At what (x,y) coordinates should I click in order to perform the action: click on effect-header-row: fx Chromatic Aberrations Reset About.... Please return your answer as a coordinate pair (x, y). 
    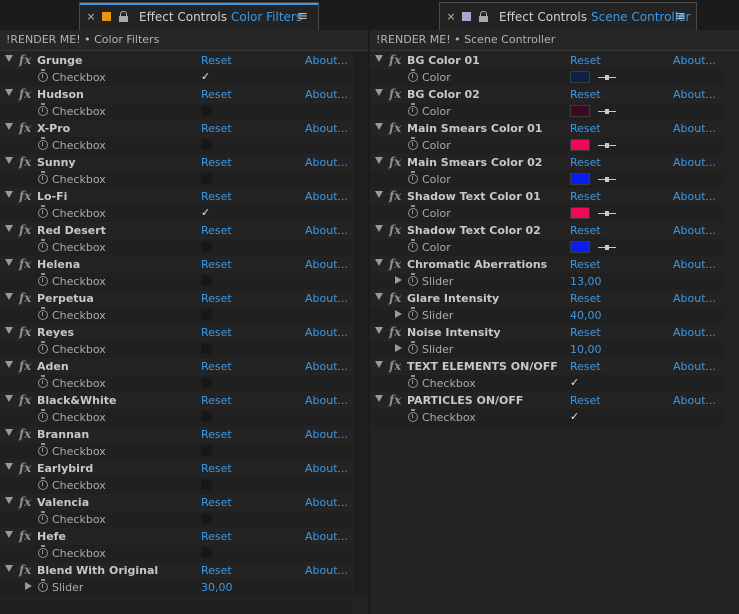
    Looking at the image, I should click on (546, 264).